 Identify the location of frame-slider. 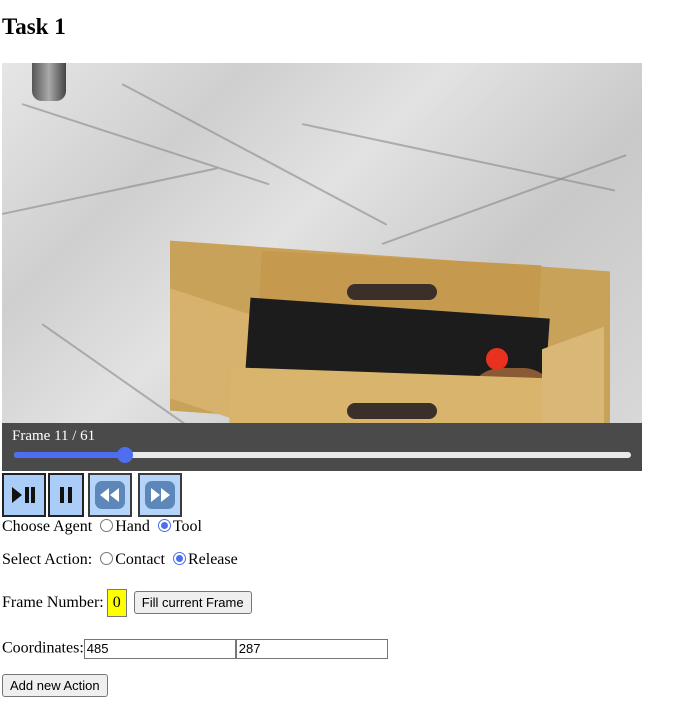
(322, 455).